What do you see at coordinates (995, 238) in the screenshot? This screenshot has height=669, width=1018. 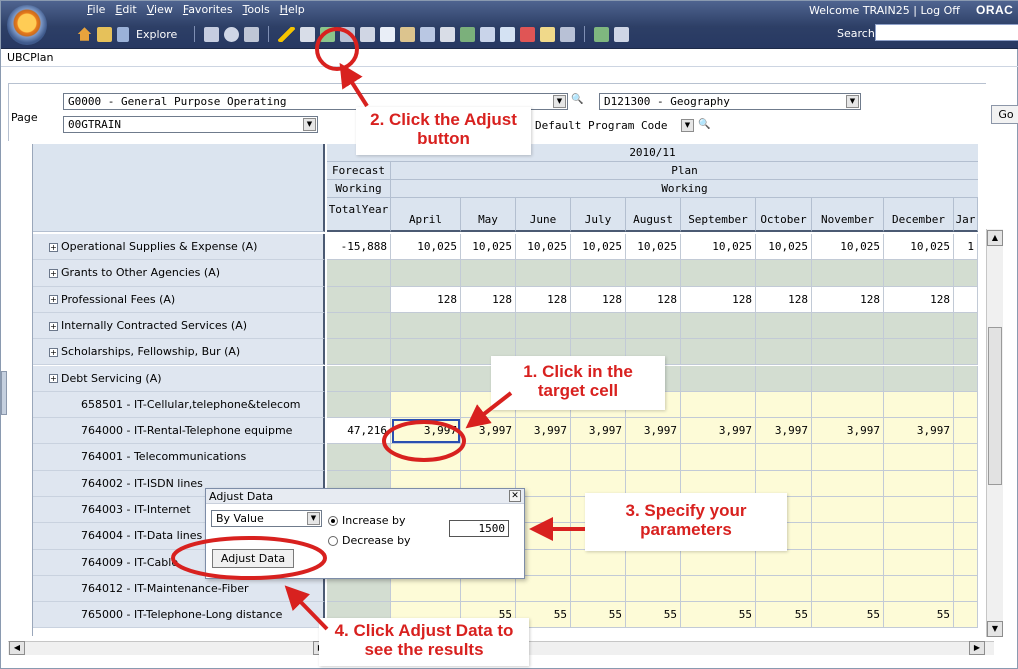 I see `scroll-up-icon: ▲` at bounding box center [995, 238].